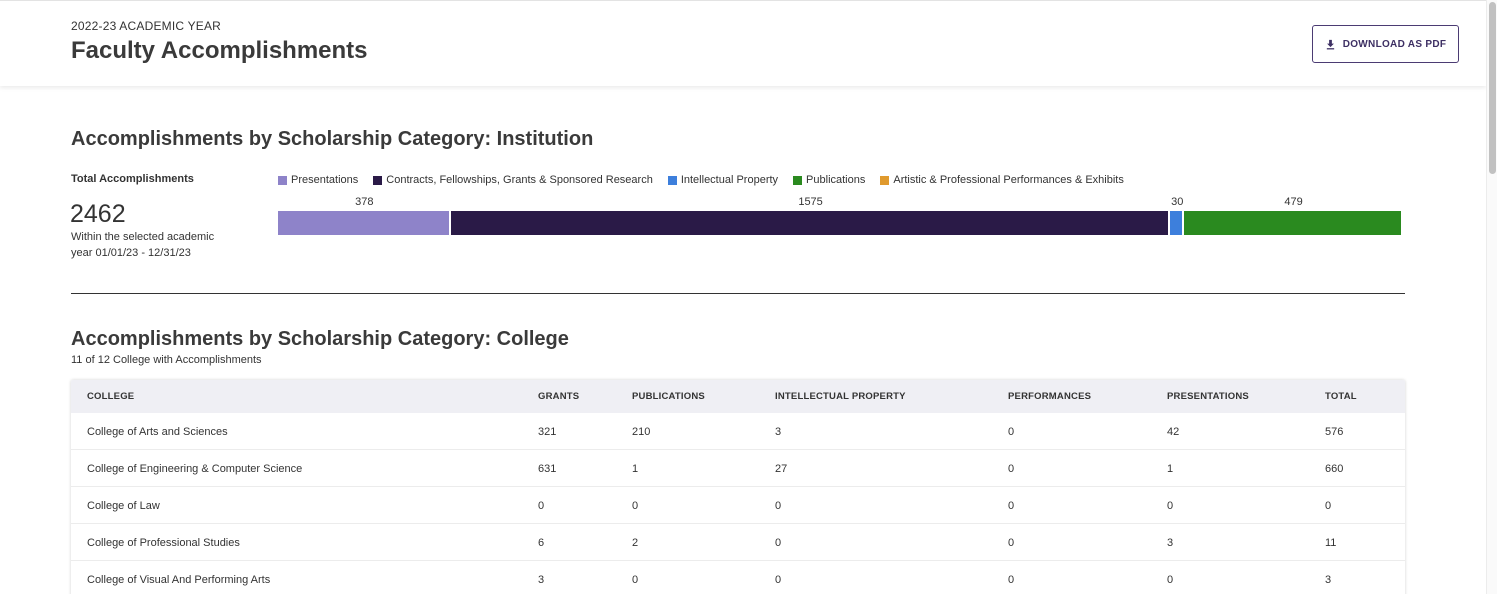 The width and height of the screenshot is (1497, 594). What do you see at coordinates (729, 180) in the screenshot?
I see `legend-label: Intellectual Property` at bounding box center [729, 180].